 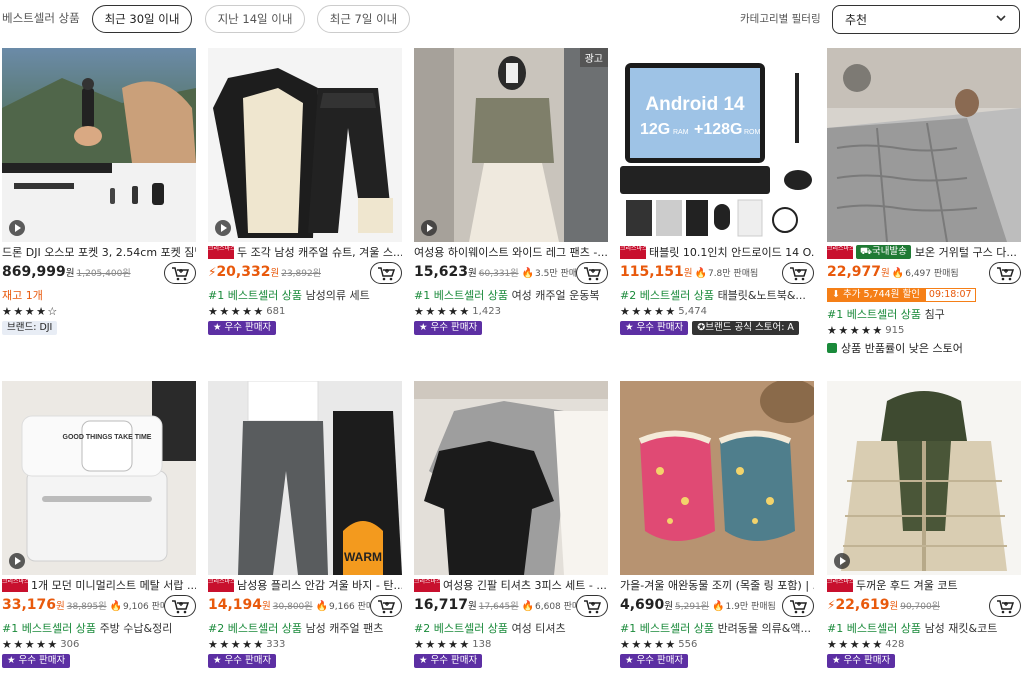 I want to click on tab-14-days: 지난 14일 이내, so click(x=255, y=19).